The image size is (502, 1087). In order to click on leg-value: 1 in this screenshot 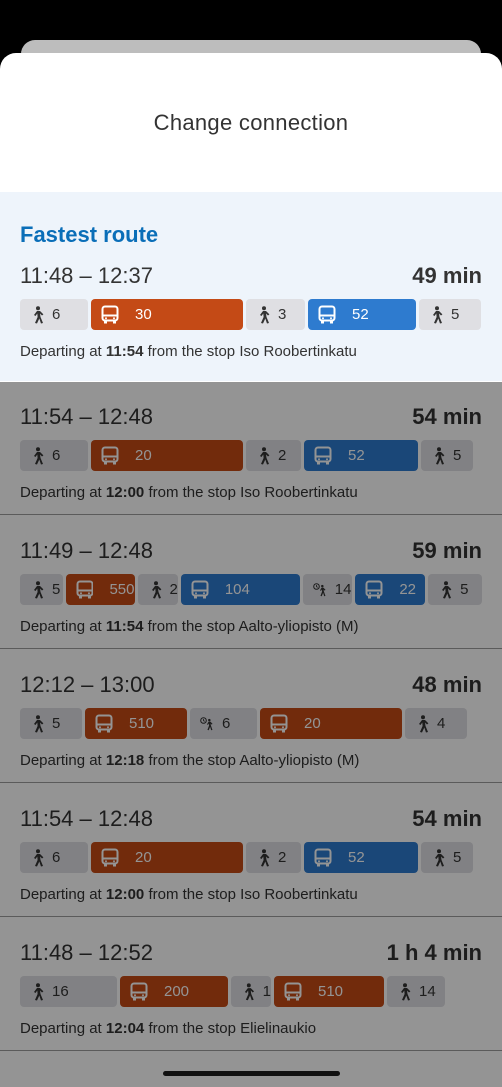, I will do `click(266, 991)`.